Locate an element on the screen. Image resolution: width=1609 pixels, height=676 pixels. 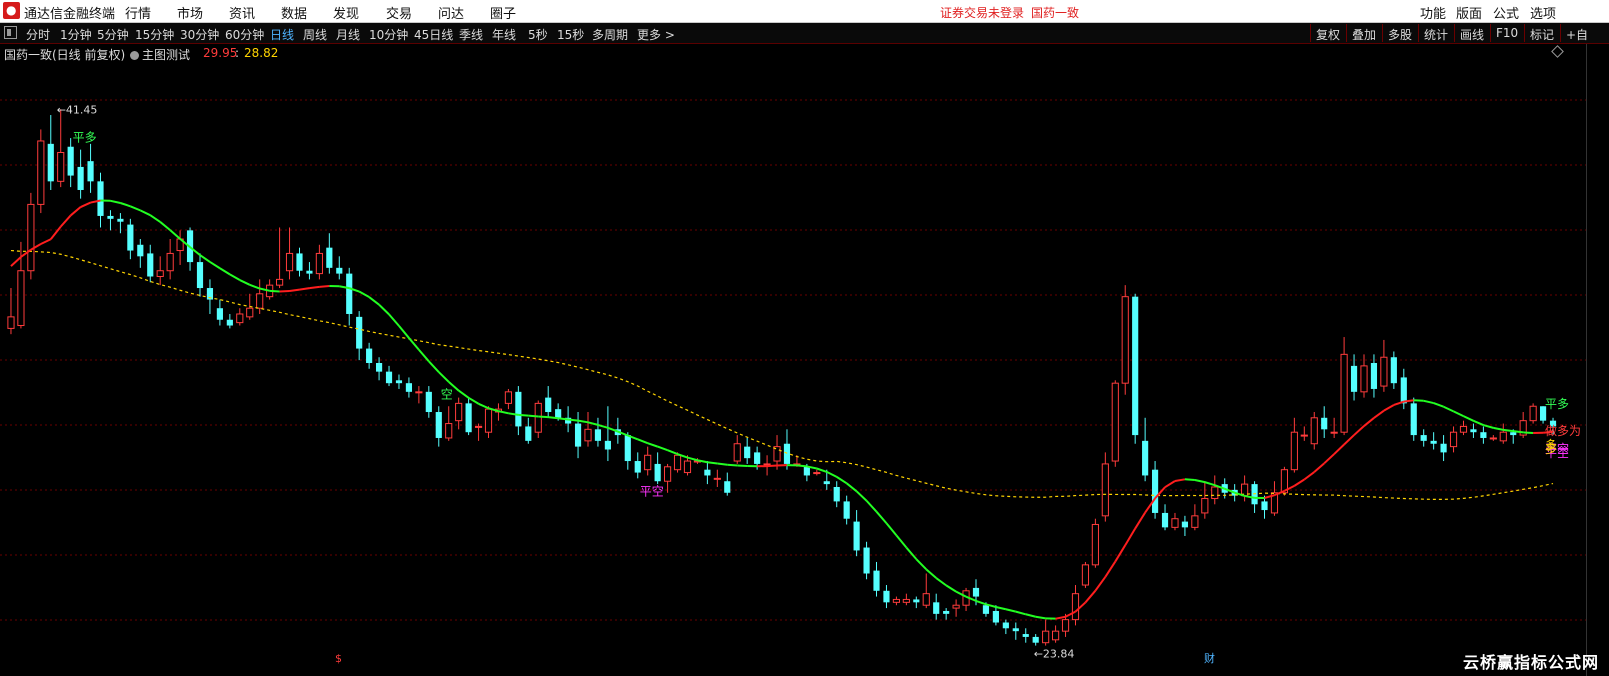
menu-functions: 功能 is located at coordinates (1433, 12).